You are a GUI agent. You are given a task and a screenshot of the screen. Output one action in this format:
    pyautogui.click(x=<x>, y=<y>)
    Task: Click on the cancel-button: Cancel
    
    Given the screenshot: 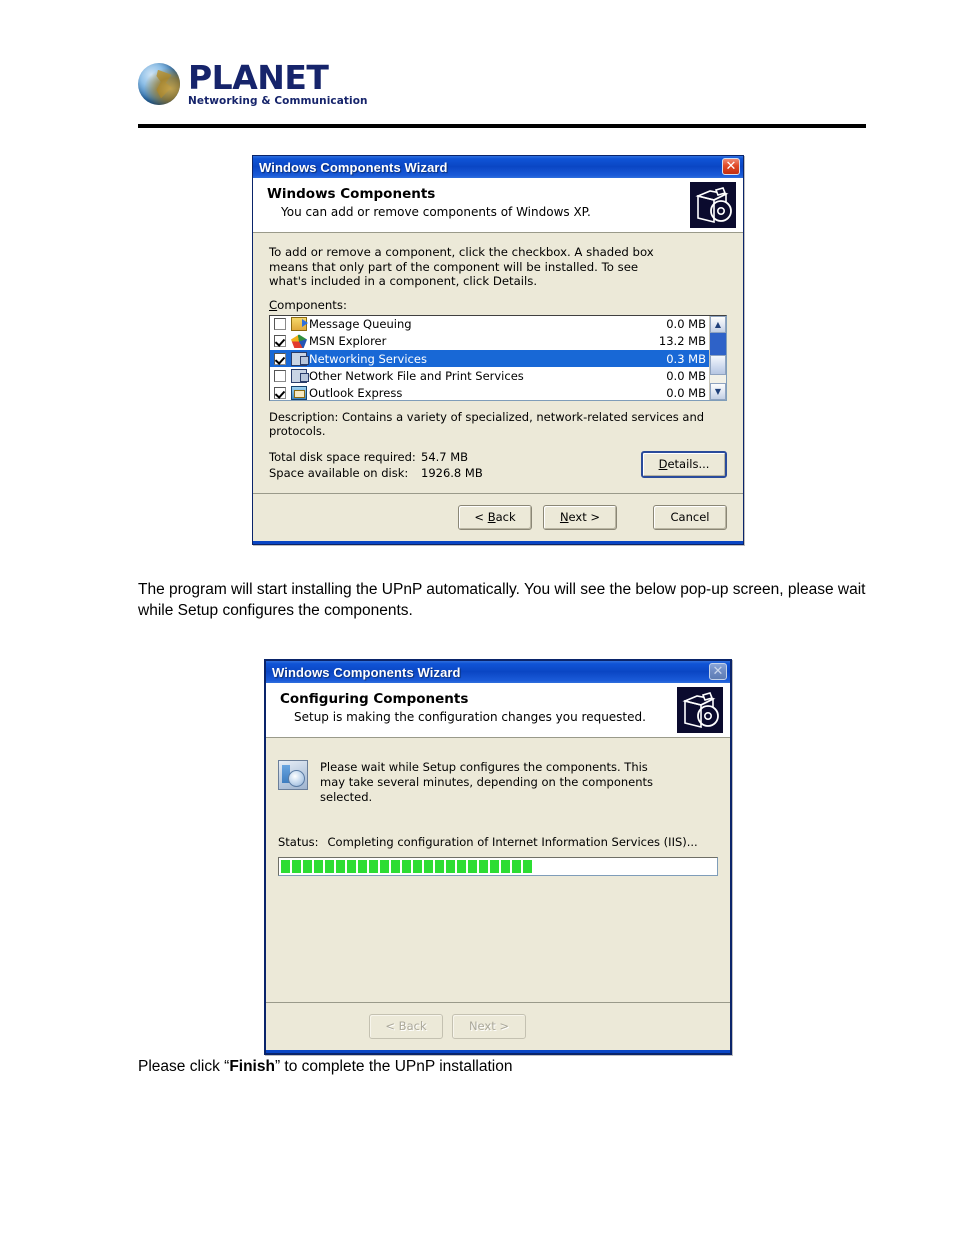 What is the action you would take?
    pyautogui.click(x=690, y=517)
    